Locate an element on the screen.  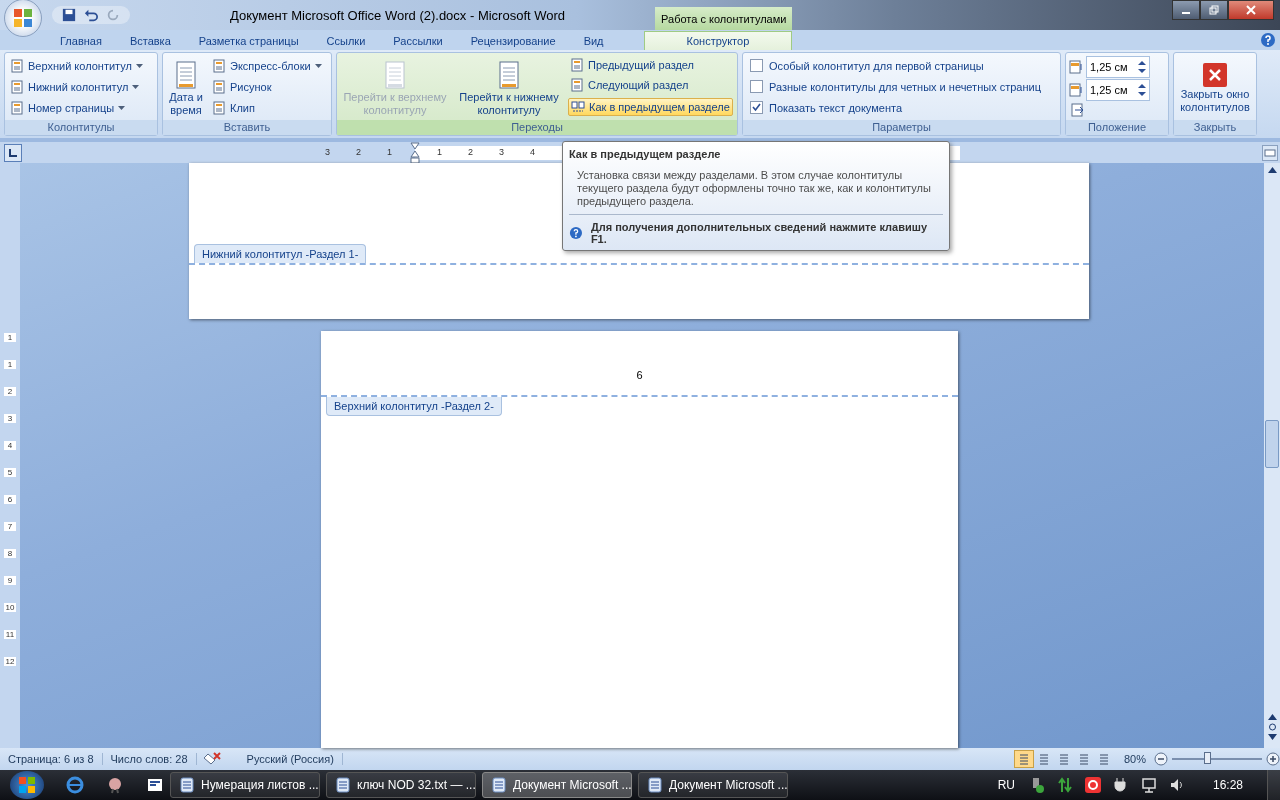
volume-icon is located at coordinates (1176, 785).